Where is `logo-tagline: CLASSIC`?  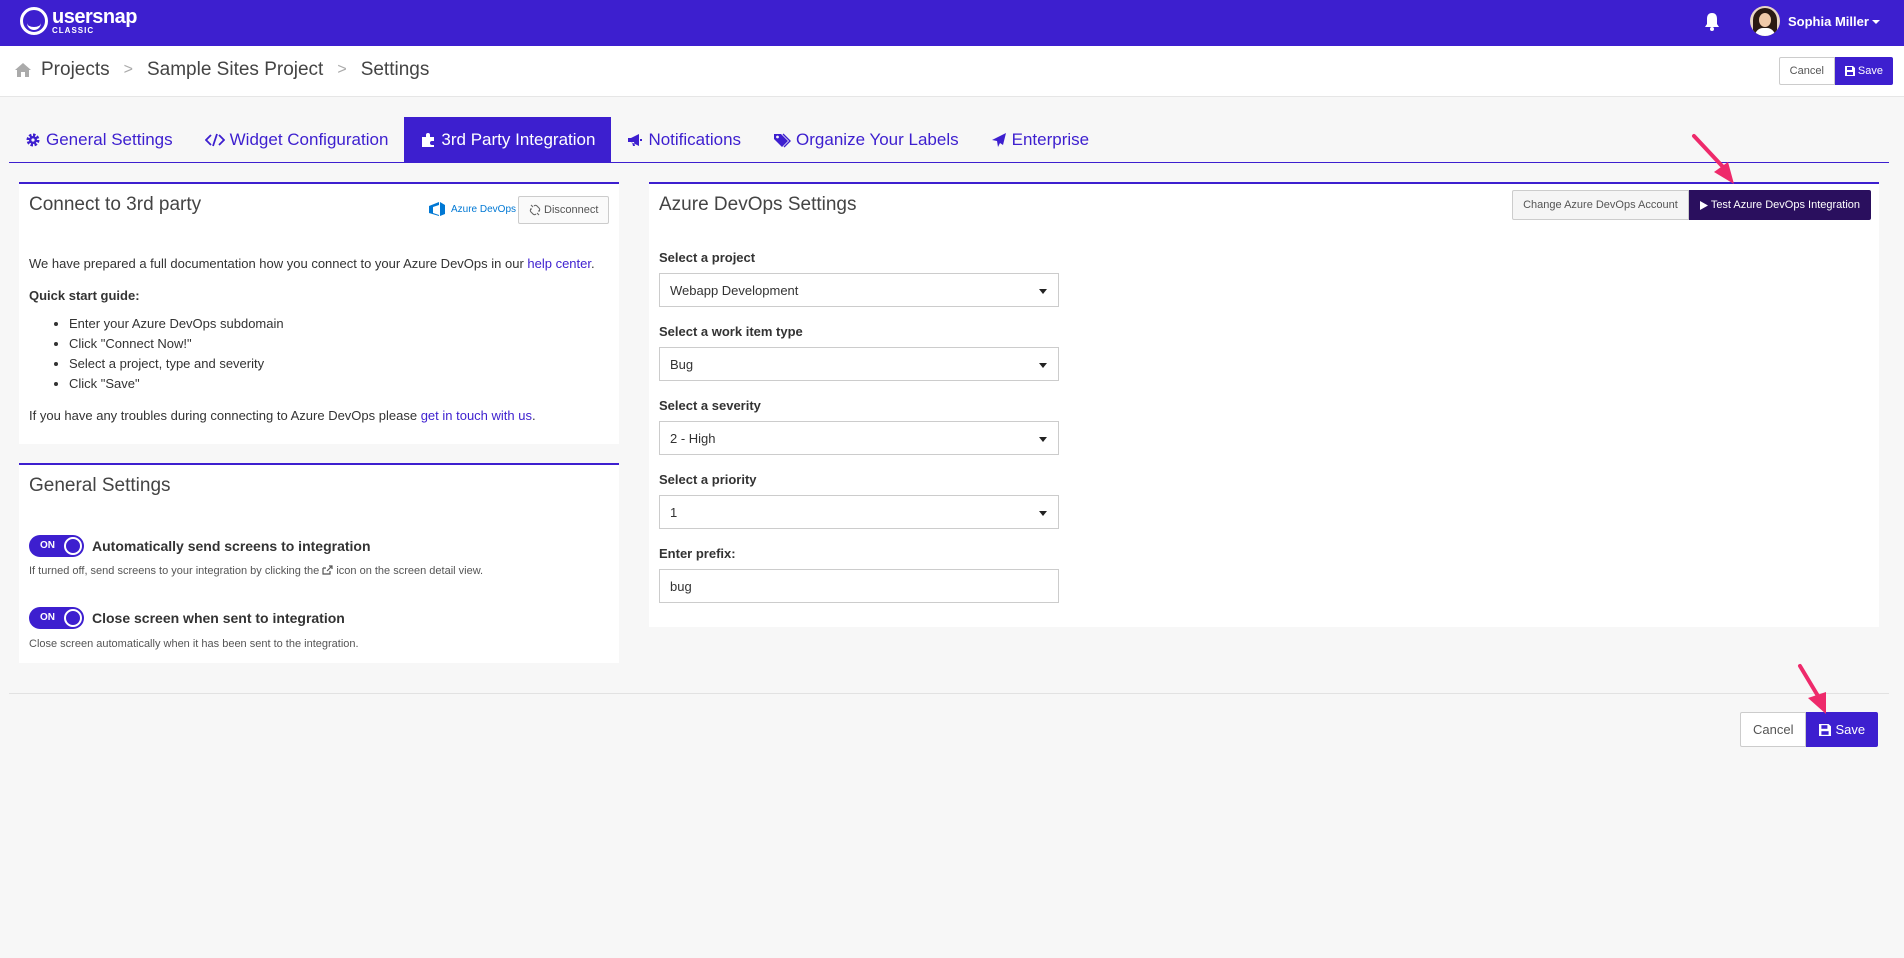 logo-tagline: CLASSIC is located at coordinates (73, 30).